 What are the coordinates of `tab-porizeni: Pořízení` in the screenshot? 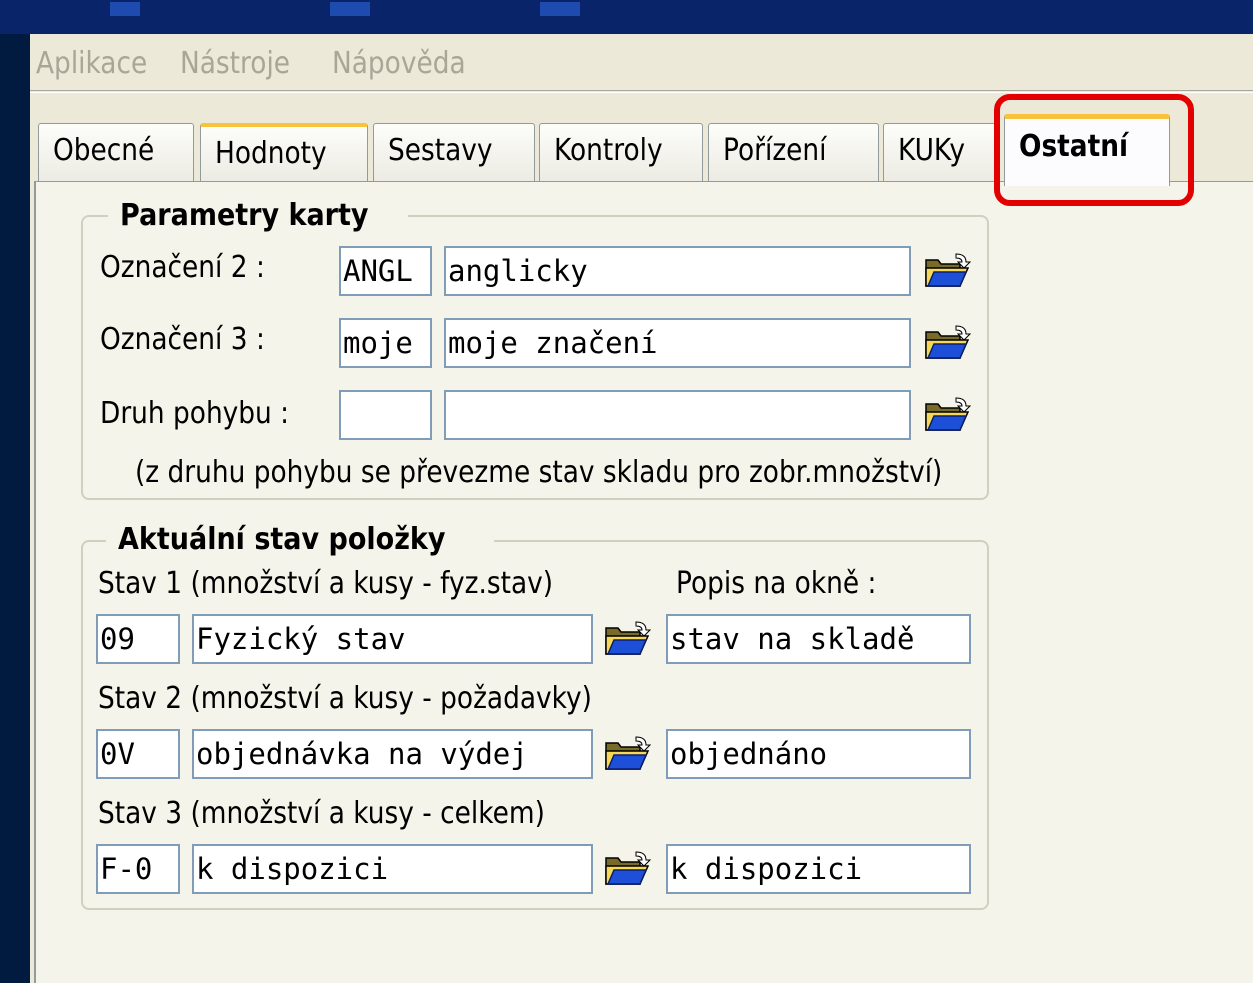 It's located at (793, 152).